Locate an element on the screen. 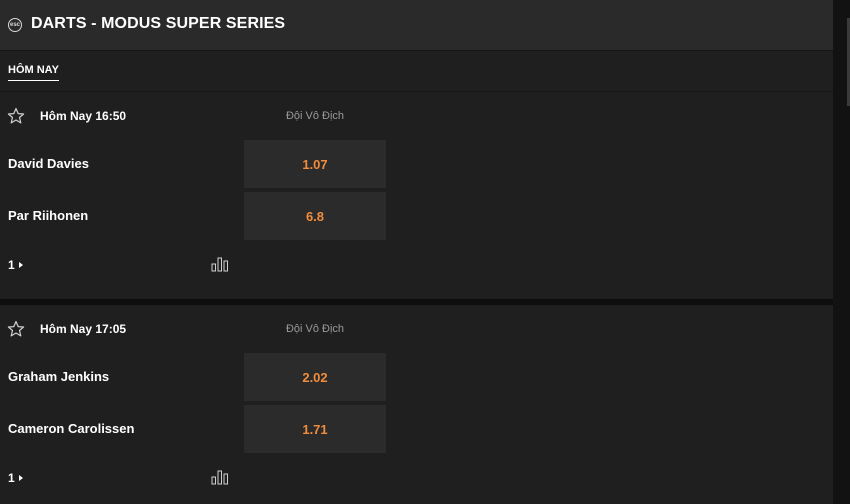 The height and width of the screenshot is (504, 850). odds-button: 6.8 is located at coordinates (315, 216).